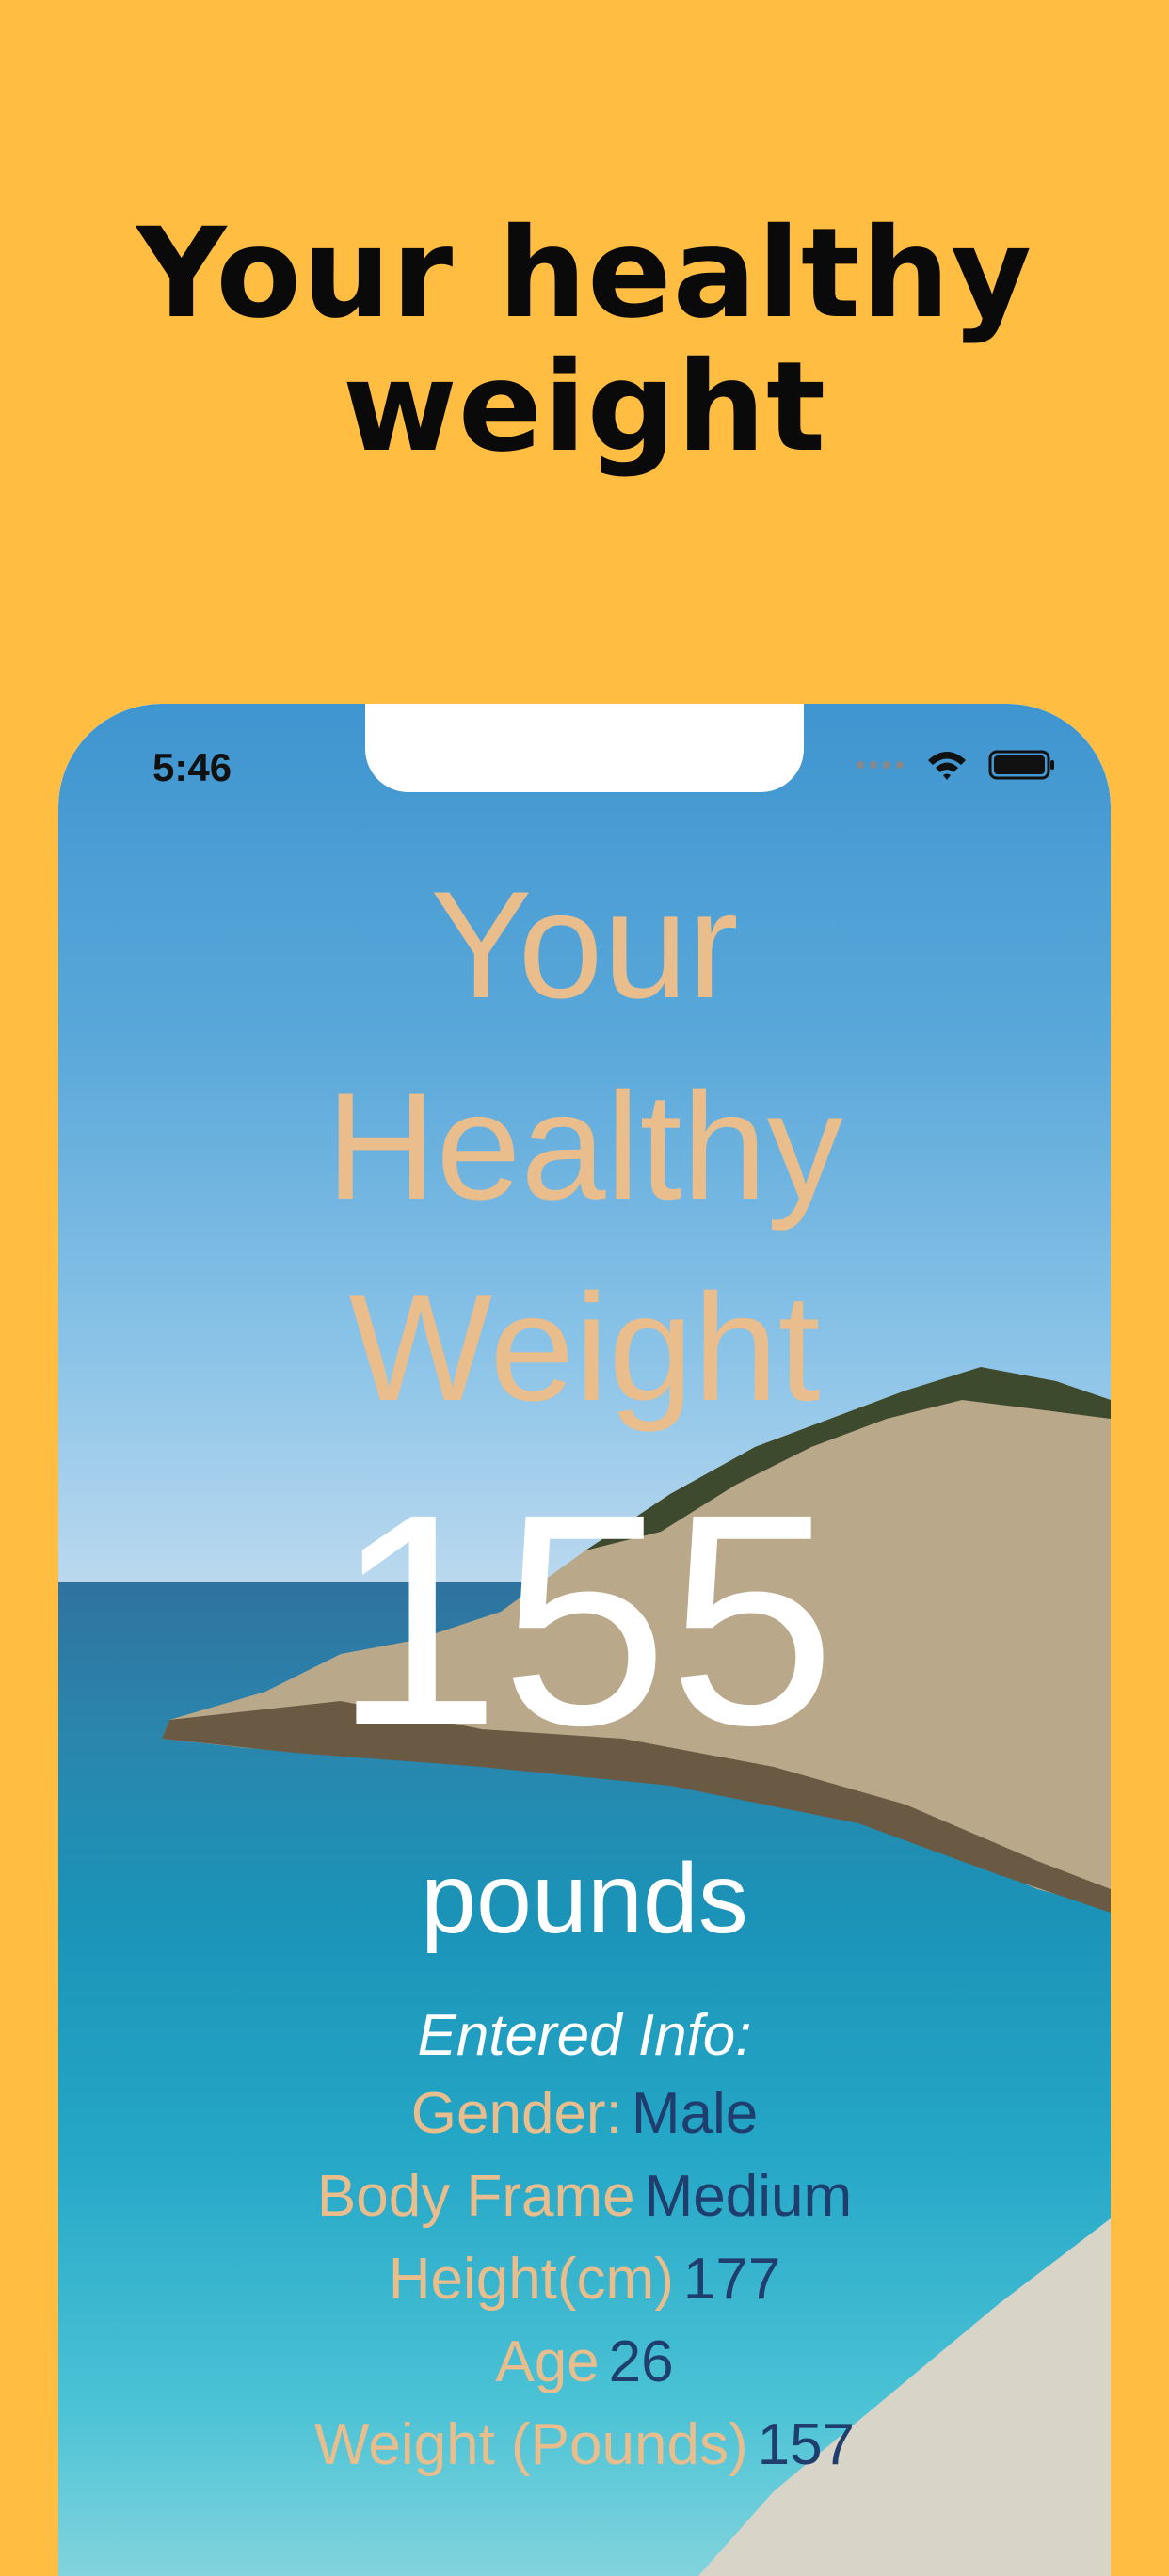  I want to click on notch, so click(584, 748).